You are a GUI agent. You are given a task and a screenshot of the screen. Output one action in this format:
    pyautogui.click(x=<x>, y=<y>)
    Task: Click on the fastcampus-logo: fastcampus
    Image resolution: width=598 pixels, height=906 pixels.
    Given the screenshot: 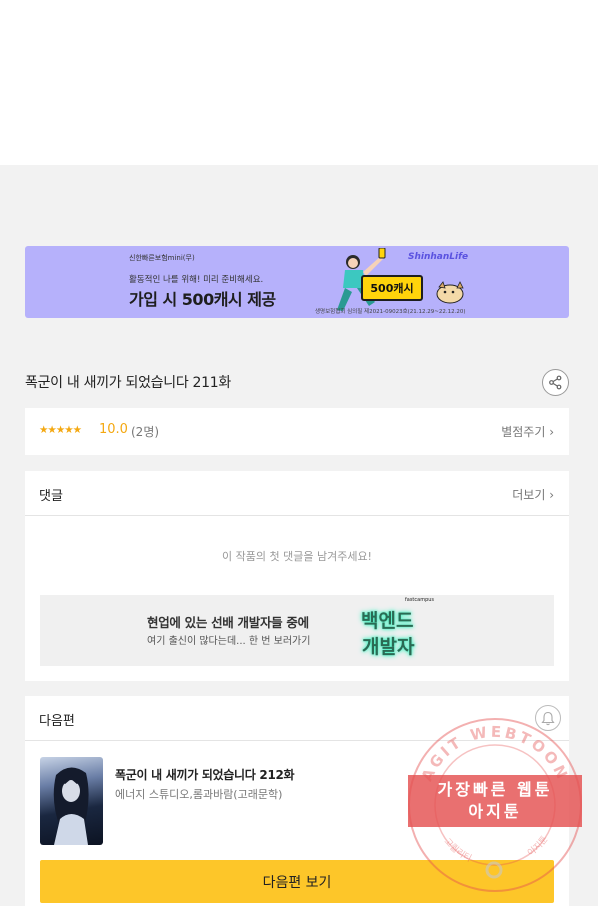 What is the action you would take?
    pyautogui.click(x=420, y=600)
    